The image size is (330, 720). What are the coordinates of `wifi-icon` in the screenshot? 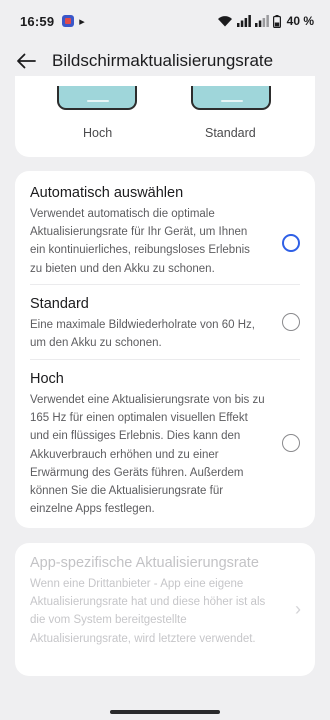 It's located at (224, 21).